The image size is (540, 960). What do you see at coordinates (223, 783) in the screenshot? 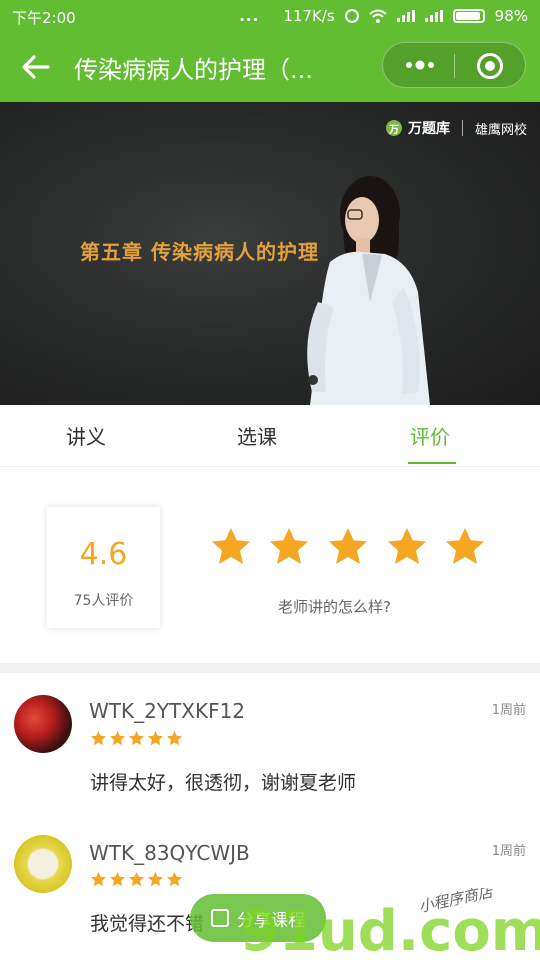
I see `review-text: 讲得太好，很透彻，谢谢夏老师` at bounding box center [223, 783].